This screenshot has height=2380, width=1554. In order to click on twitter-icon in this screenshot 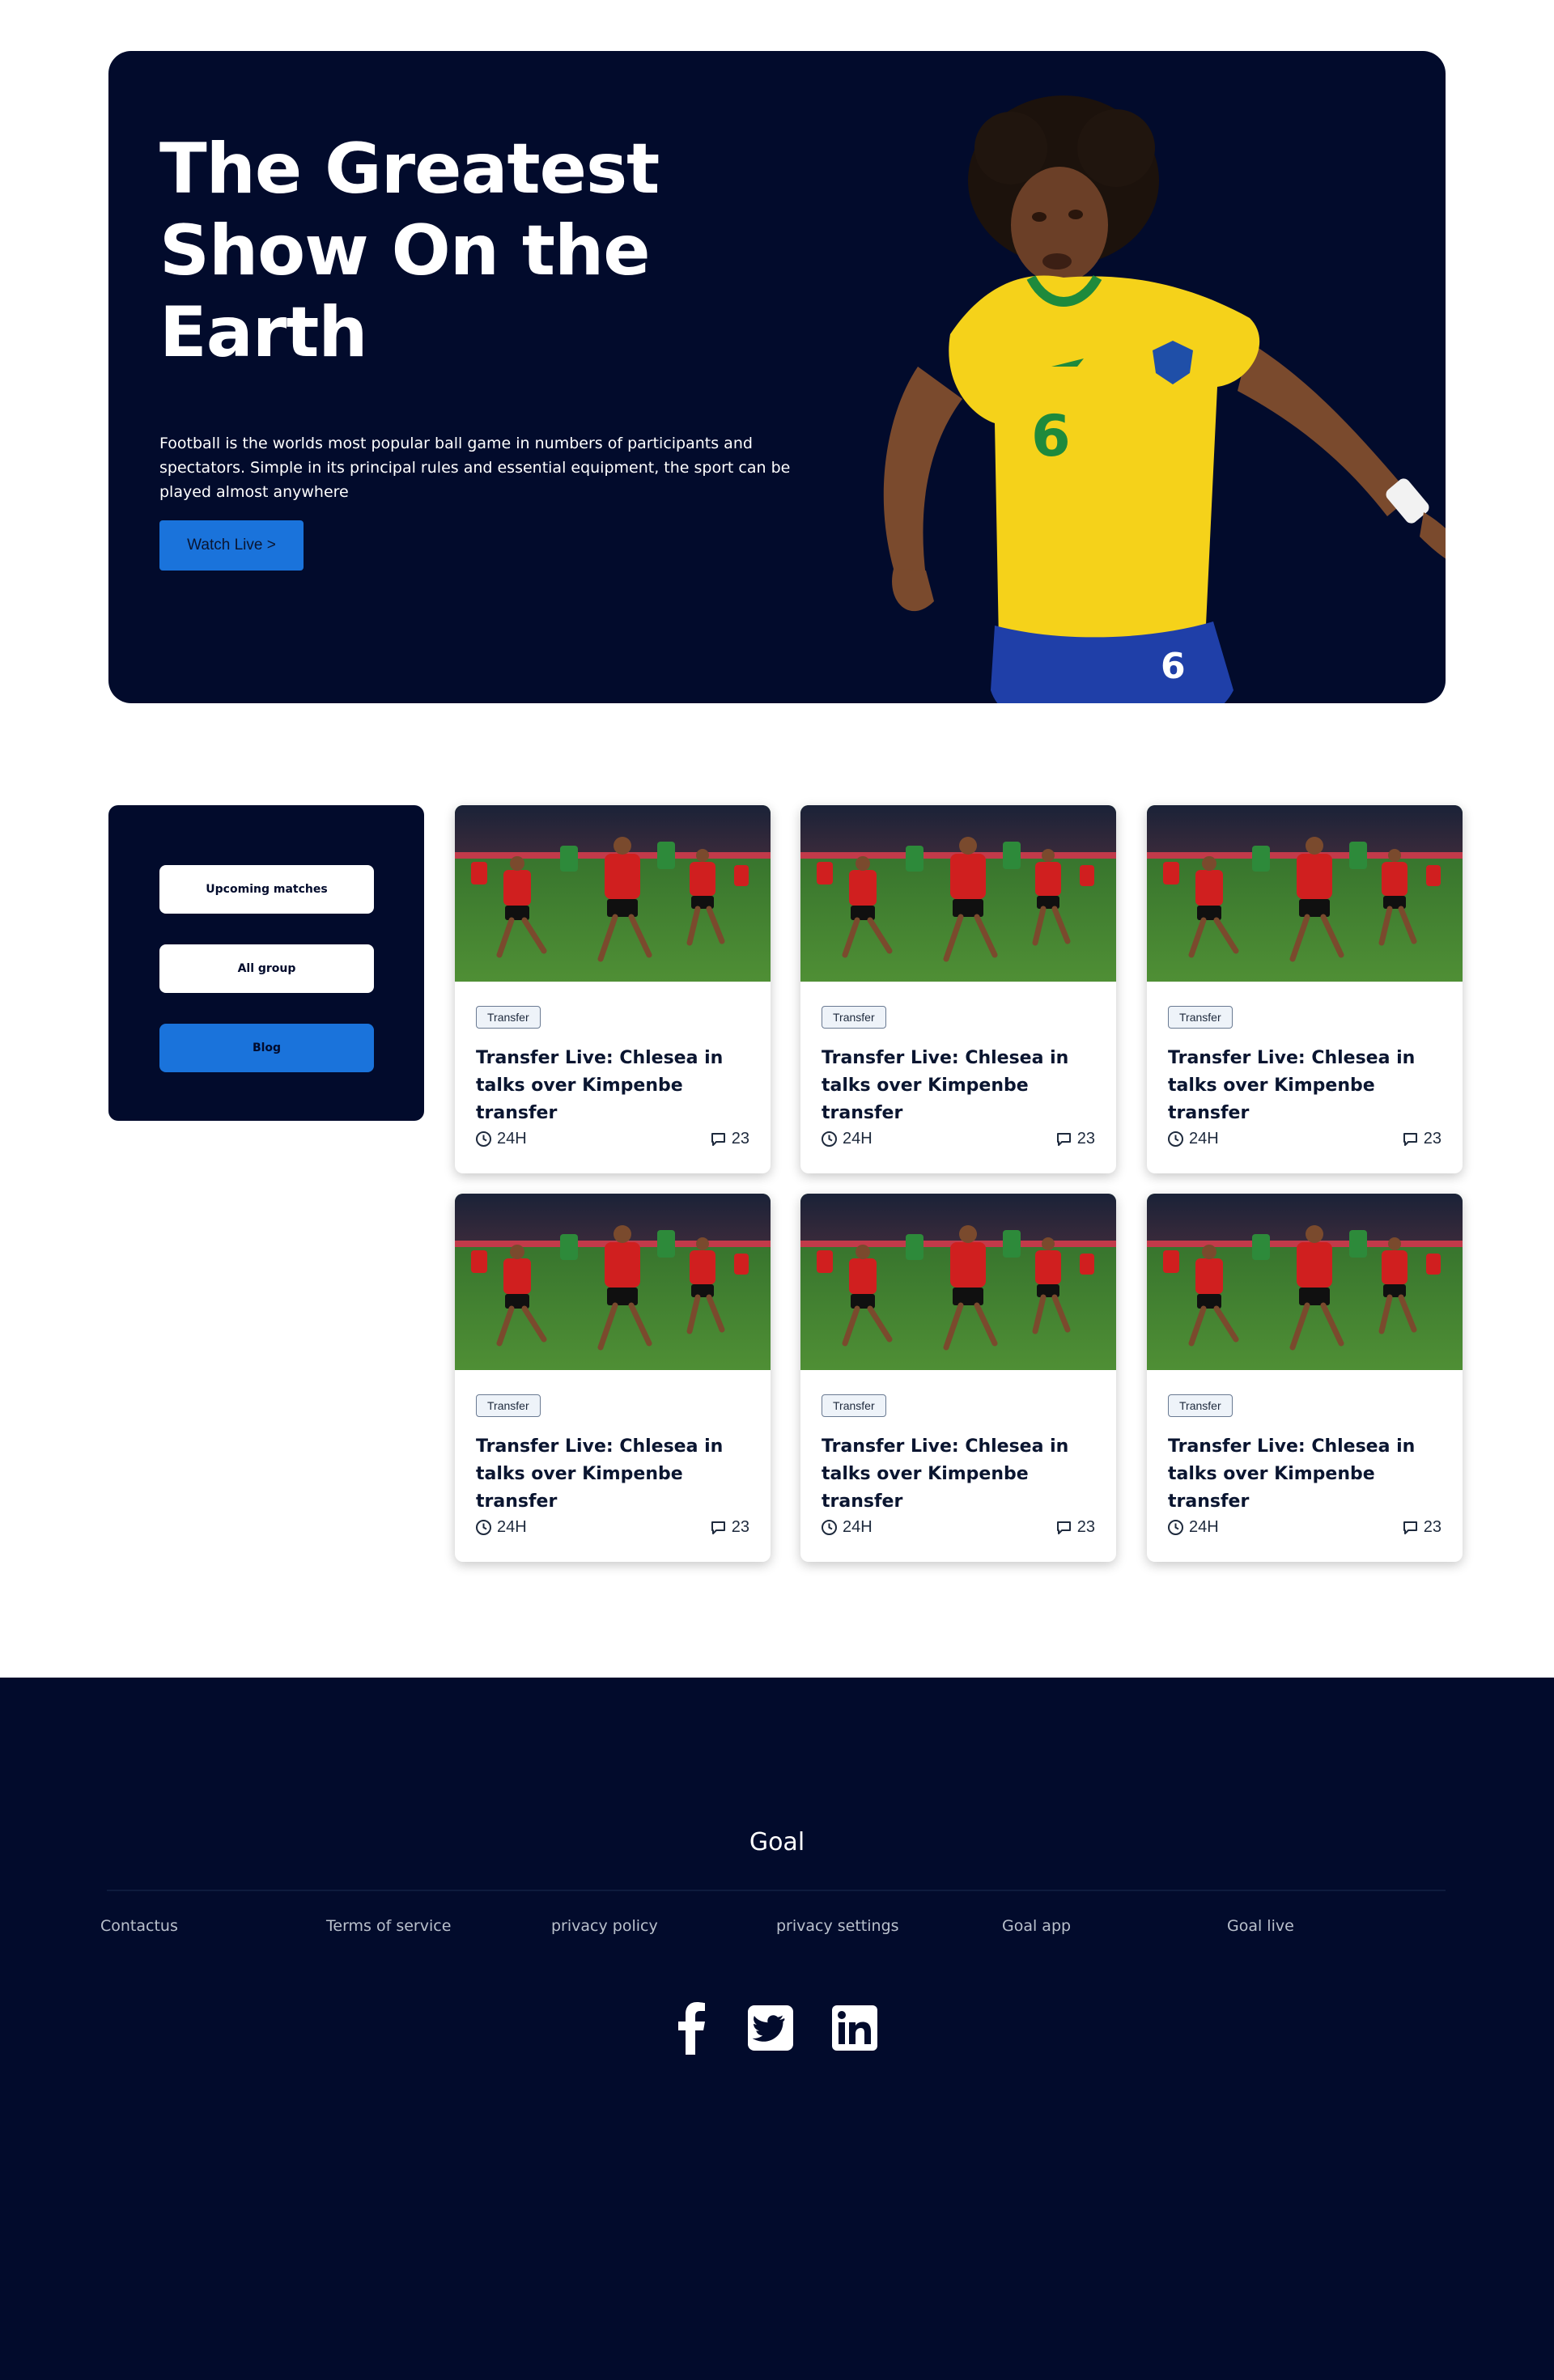, I will do `click(770, 2028)`.